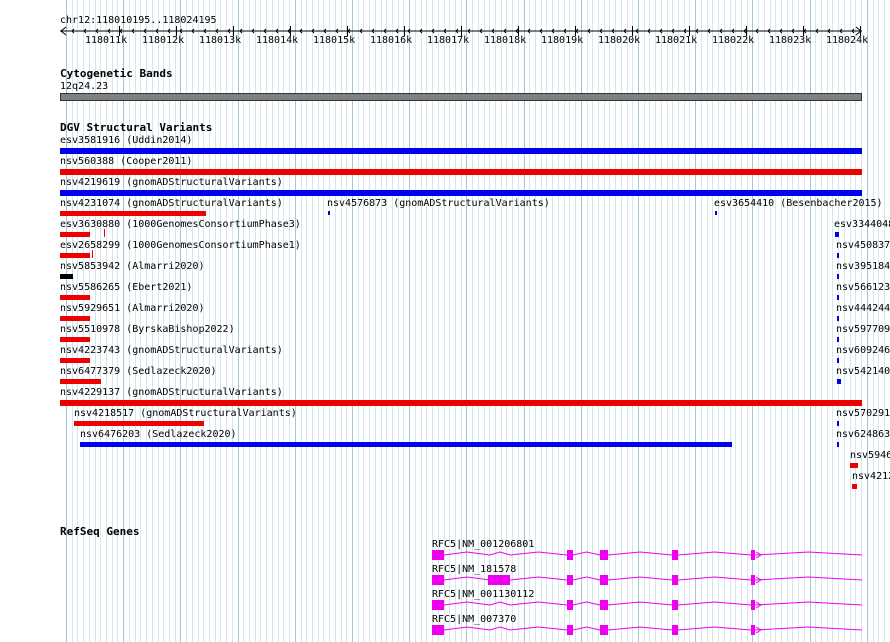 The image size is (890, 642). I want to click on ruler-tick-label: 118011k, so click(106, 40).